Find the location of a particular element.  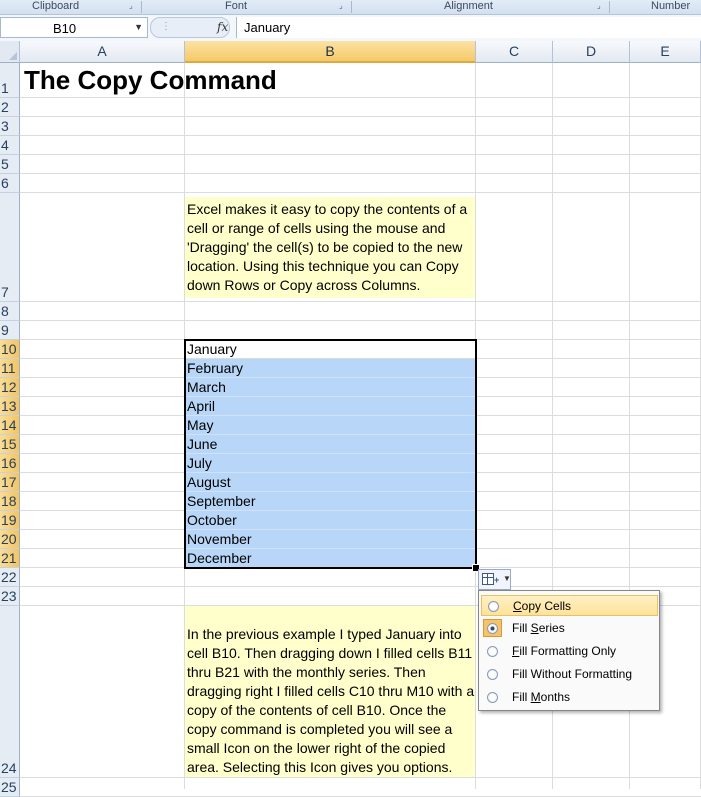

row-header-16: 16 is located at coordinates (10, 463).